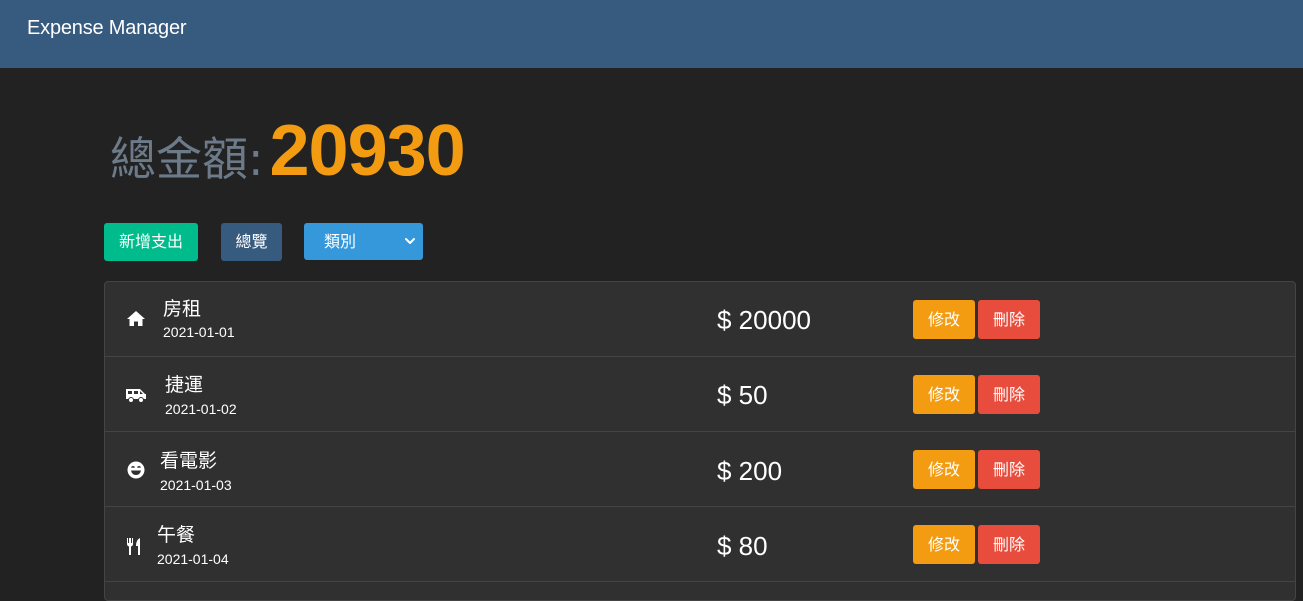 This screenshot has height=601, width=1303. I want to click on expense-amount: $ 200, so click(750, 471).